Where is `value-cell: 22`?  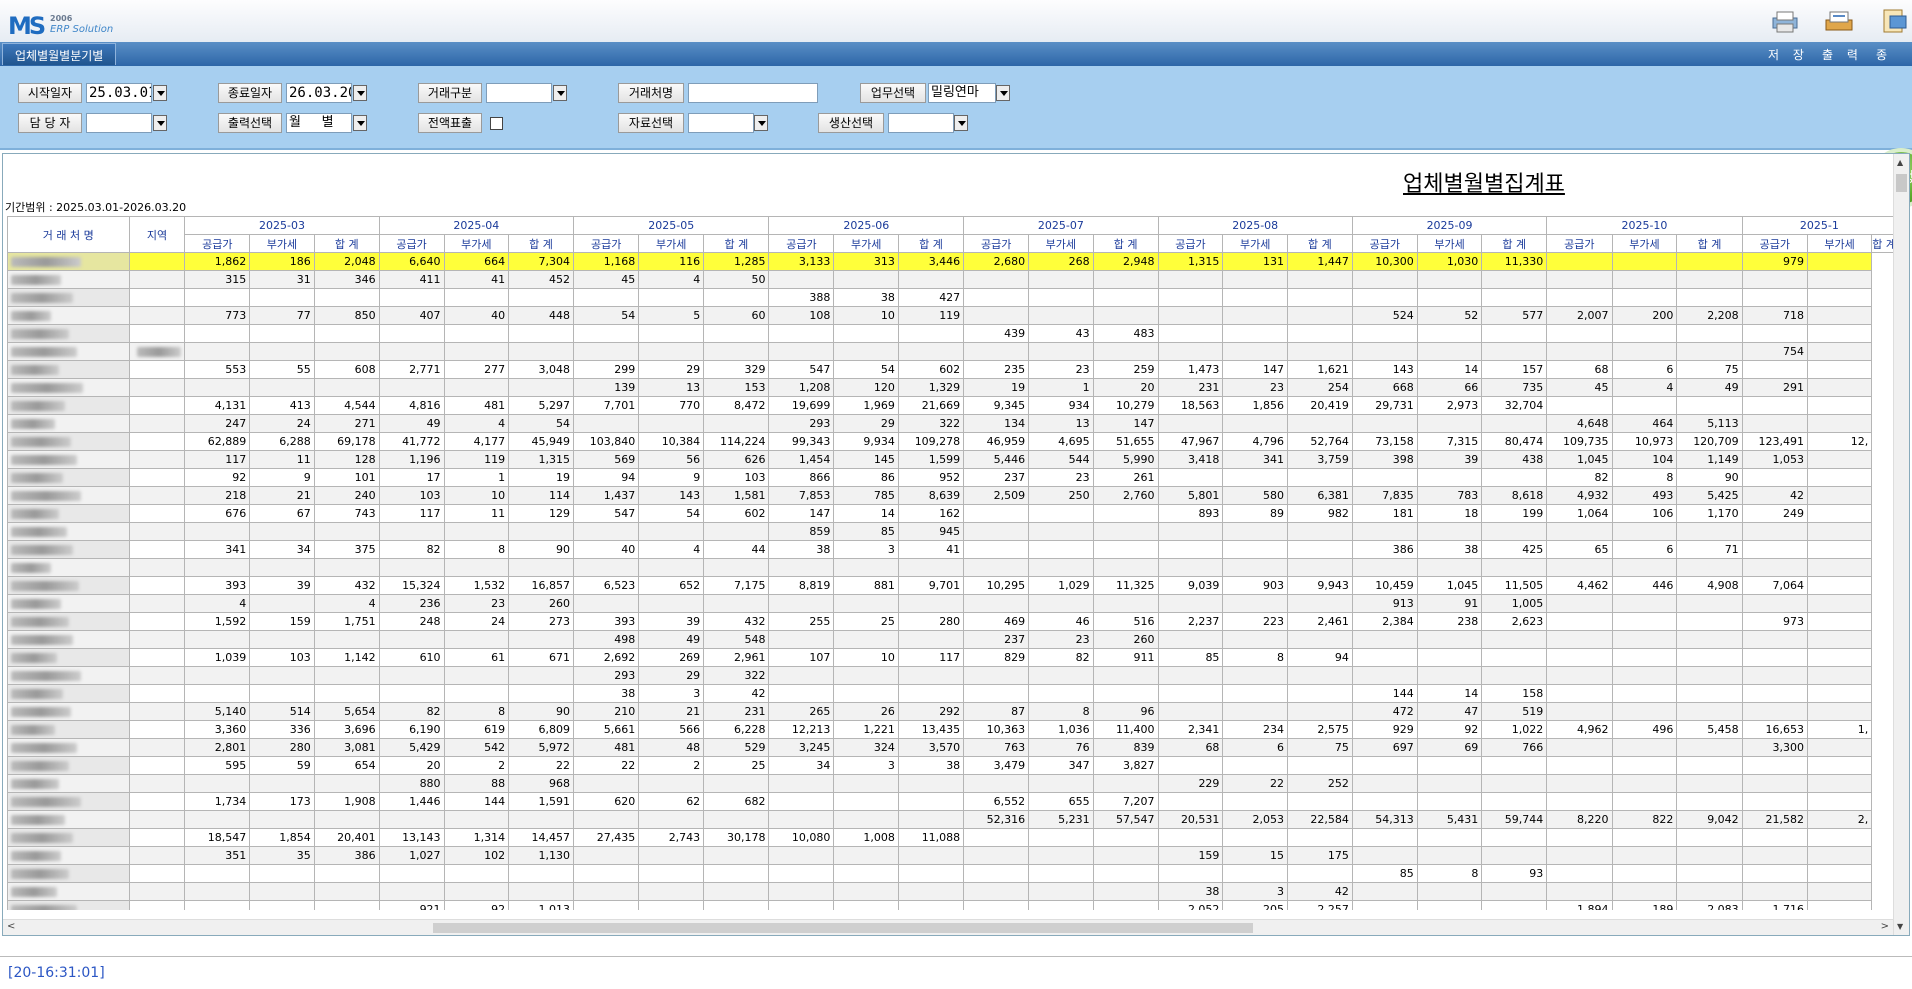 value-cell: 22 is located at coordinates (541, 765).